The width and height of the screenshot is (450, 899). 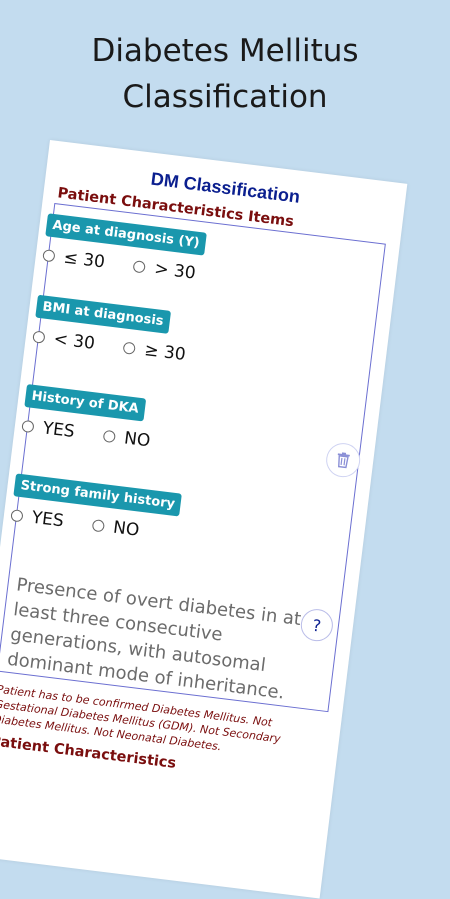 I want to click on option-dka-yes: YES, so click(x=48, y=429).